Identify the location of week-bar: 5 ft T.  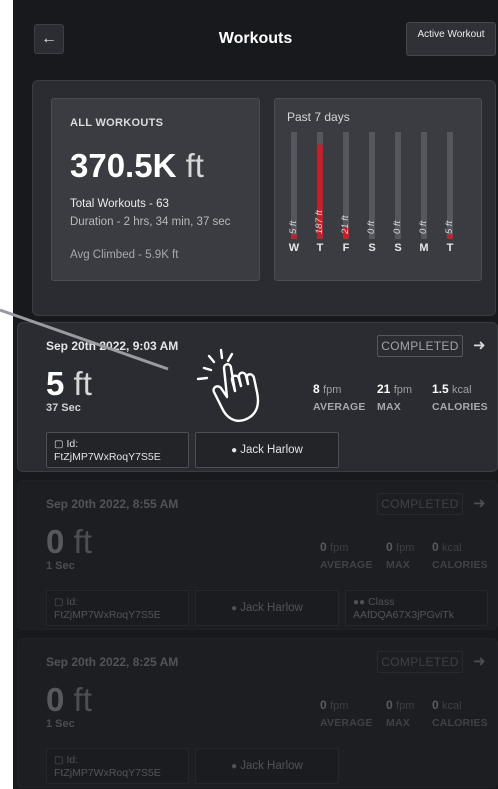
(449, 193).